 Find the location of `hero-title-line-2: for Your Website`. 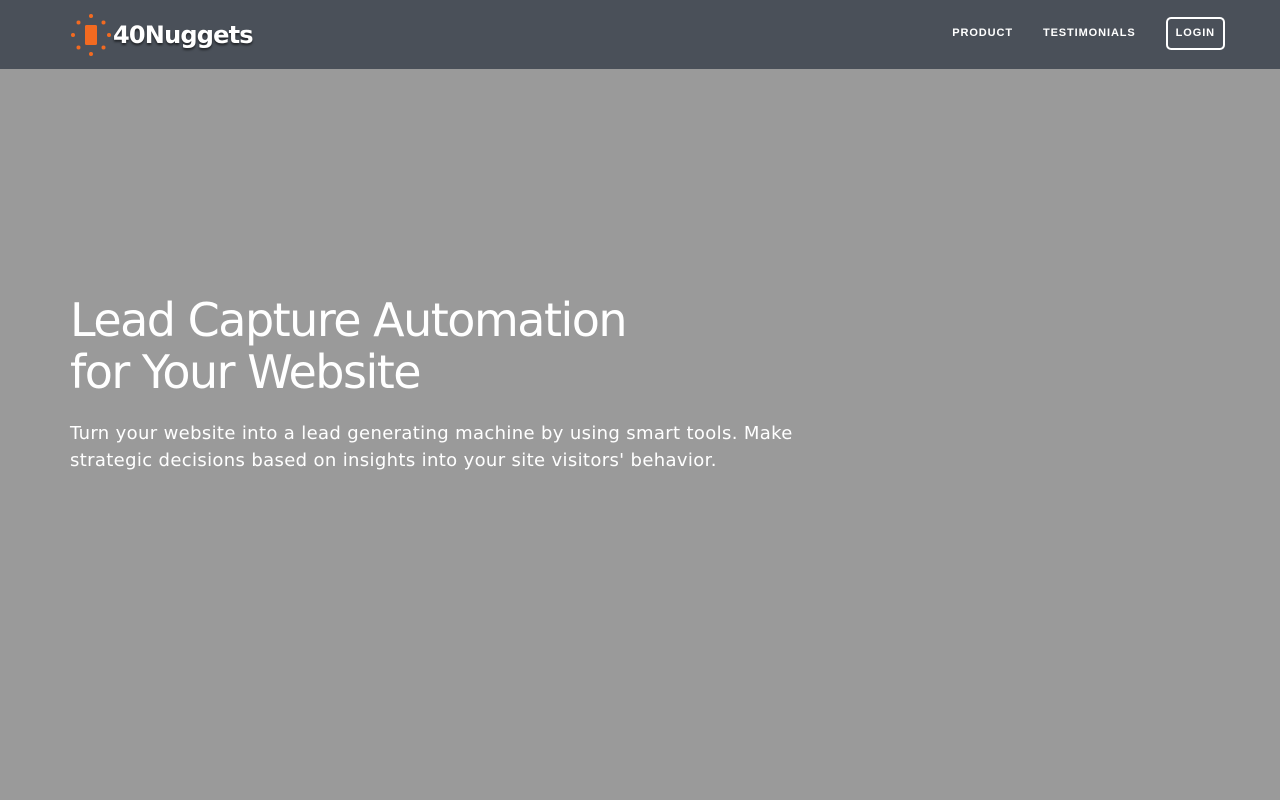

hero-title-line-2: for Your Website is located at coordinates (246, 372).